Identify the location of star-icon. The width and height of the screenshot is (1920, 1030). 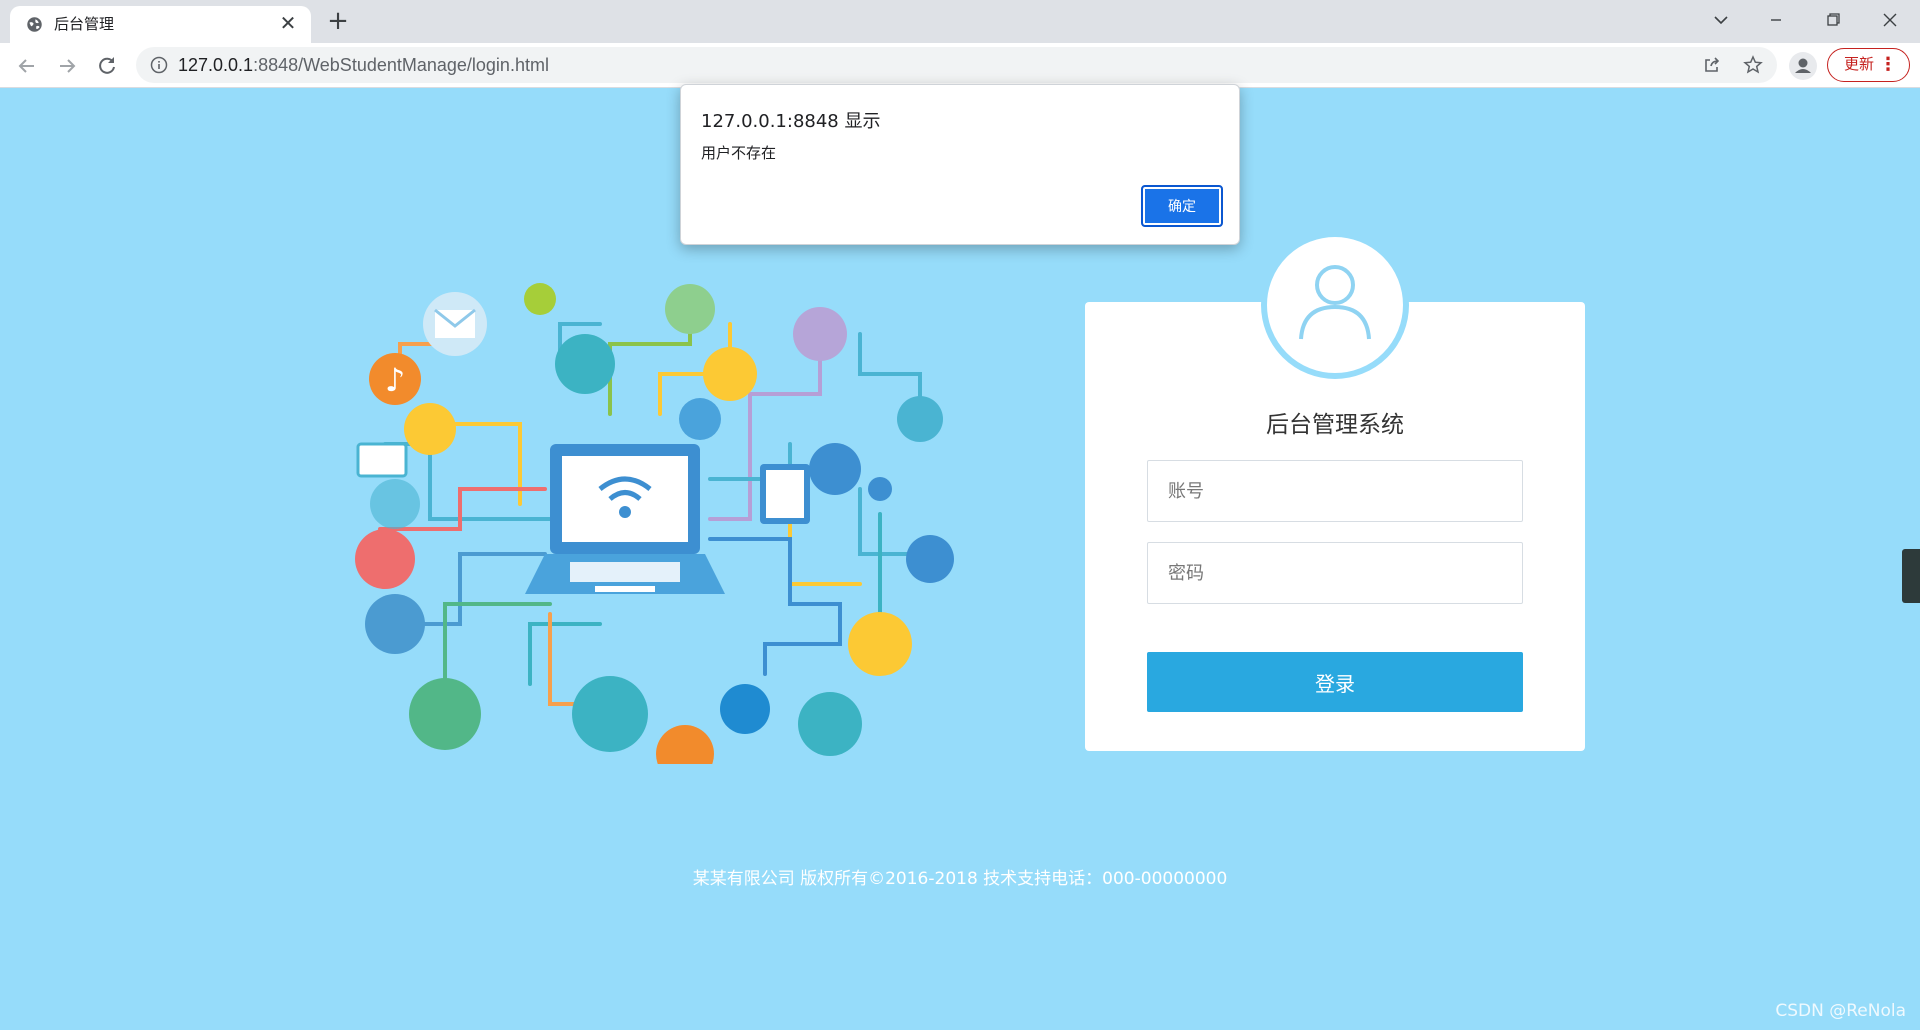
(1753, 65).